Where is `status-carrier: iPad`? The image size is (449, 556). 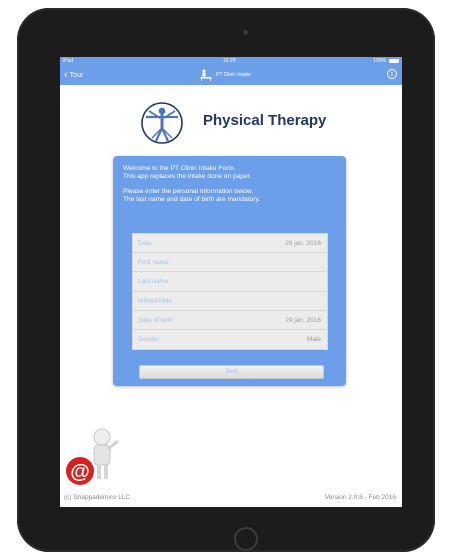 status-carrier: iPad is located at coordinates (68, 61).